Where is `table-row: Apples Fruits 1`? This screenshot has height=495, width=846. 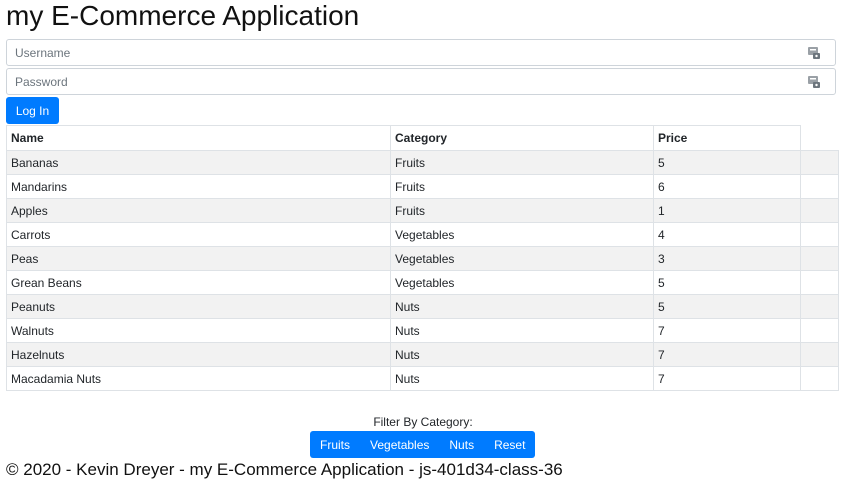
table-row: Apples Fruits 1 is located at coordinates (422, 210).